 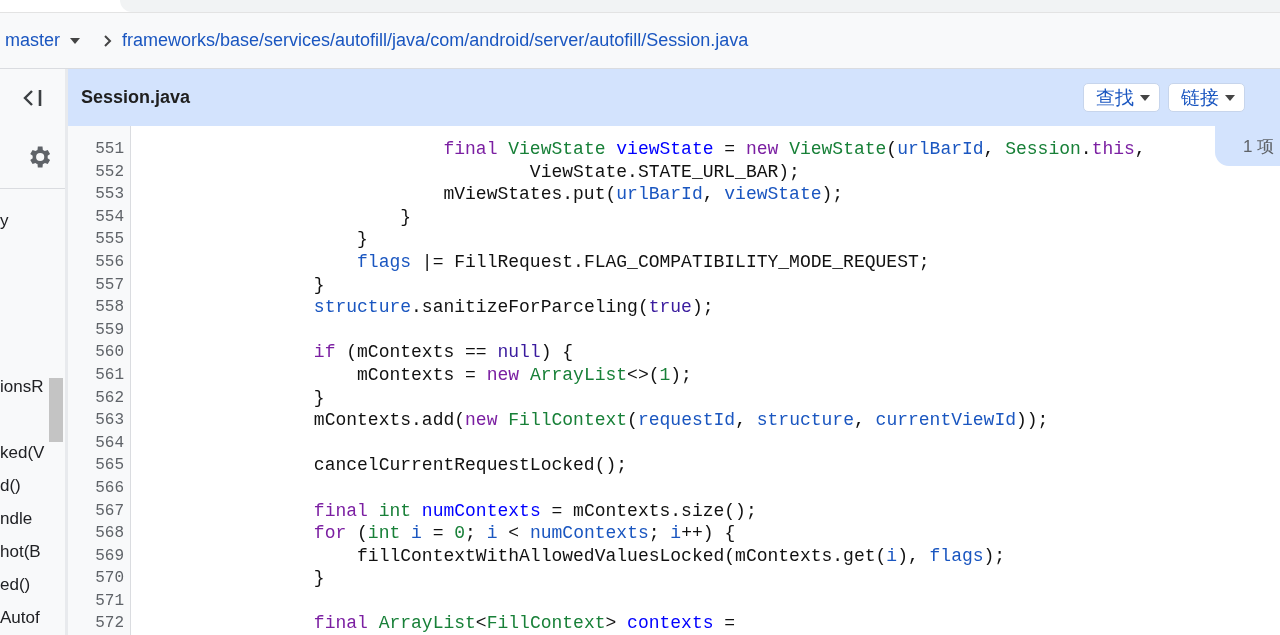 I want to click on code-line: structure.sanitizeForParceling(true);, so click(x=513, y=307).